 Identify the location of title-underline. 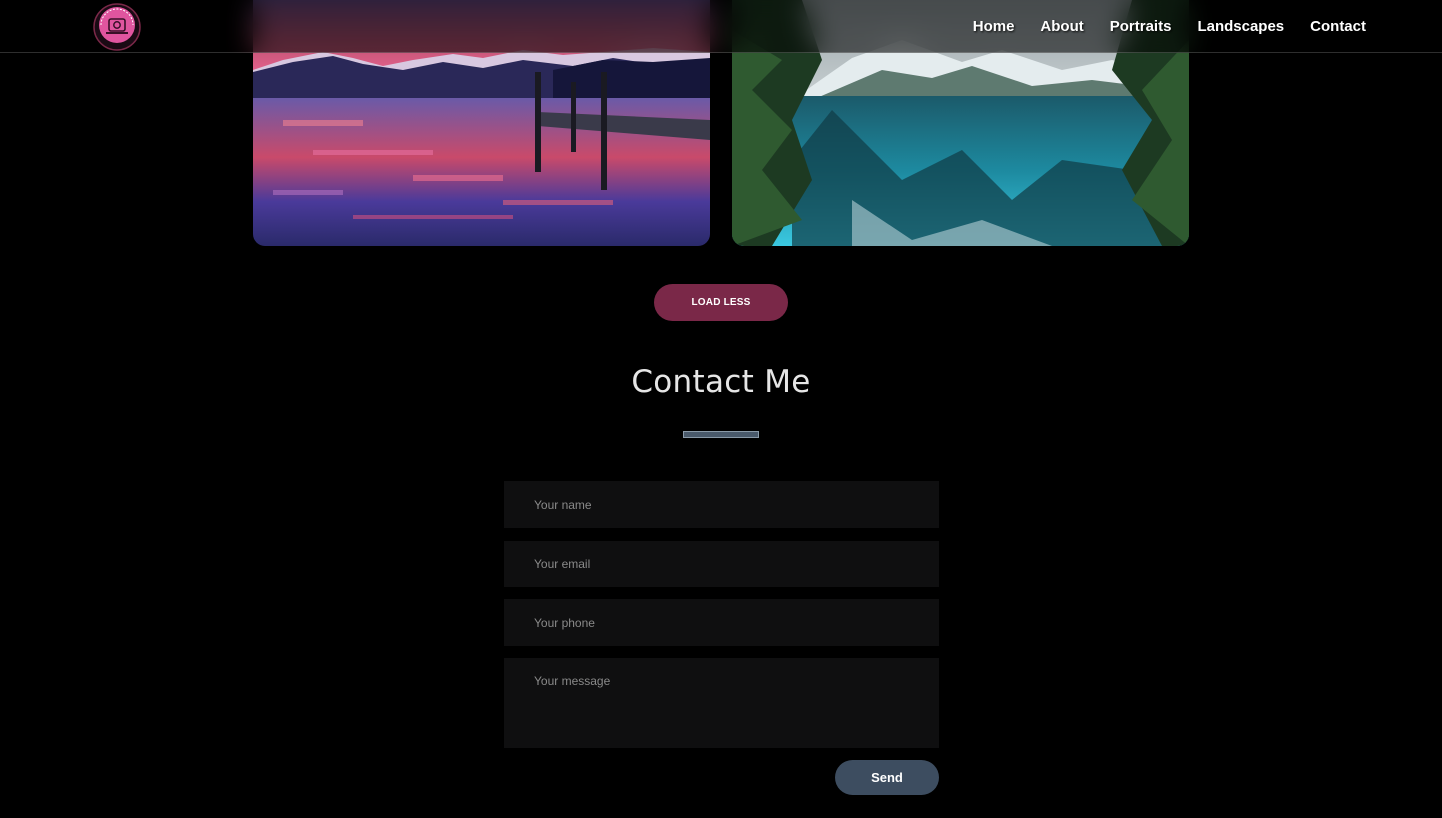
(721, 434).